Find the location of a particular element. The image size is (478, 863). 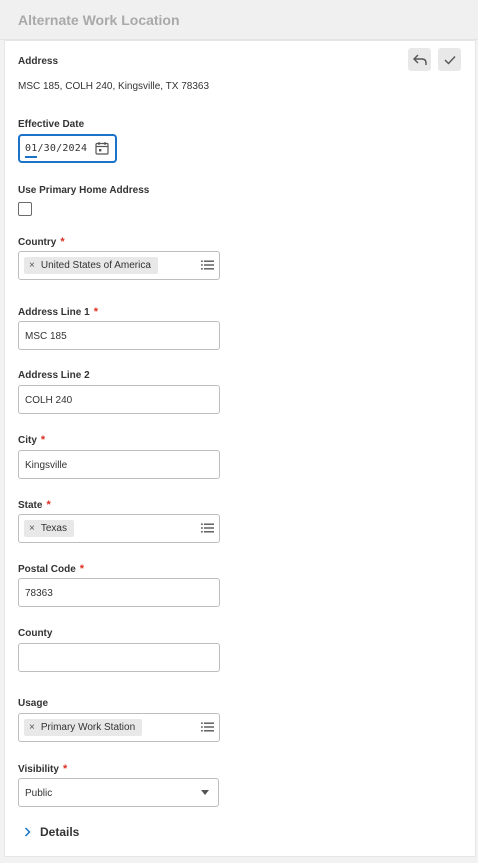

address-line-1-input: MSC 185 is located at coordinates (119, 335).